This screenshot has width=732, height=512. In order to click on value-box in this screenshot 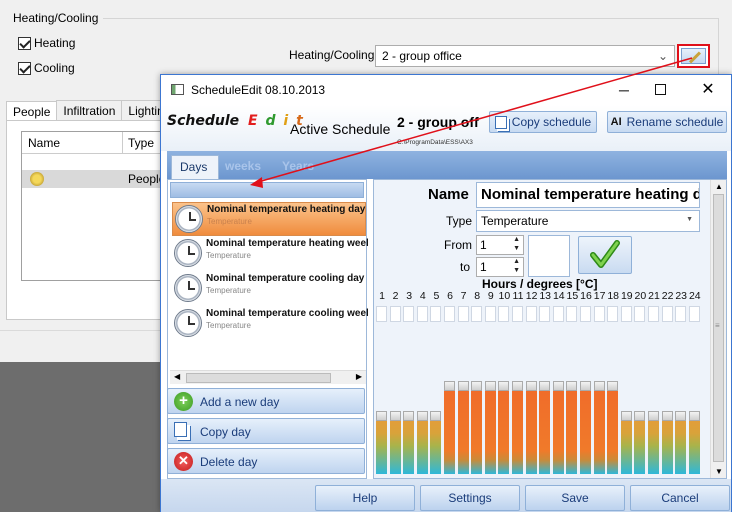, I will do `click(549, 256)`.